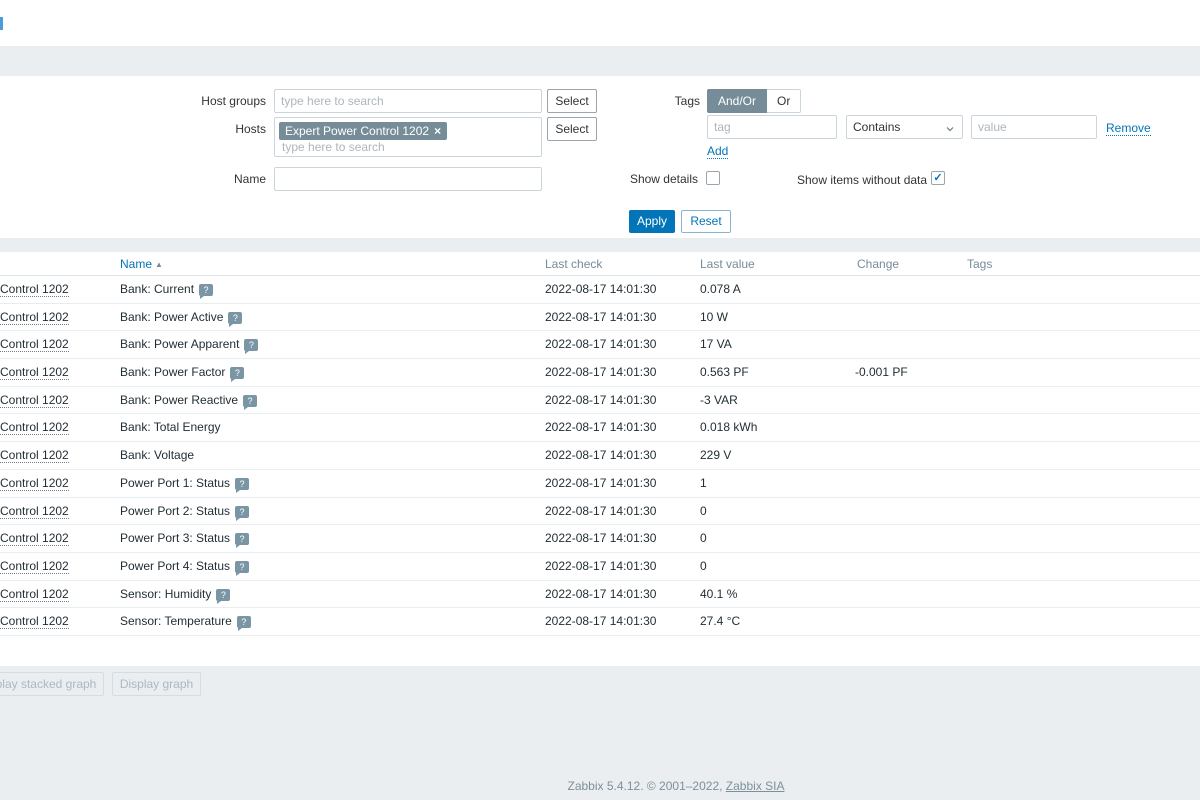 The image size is (1200, 800). I want to click on name-label: Name, so click(249, 179).